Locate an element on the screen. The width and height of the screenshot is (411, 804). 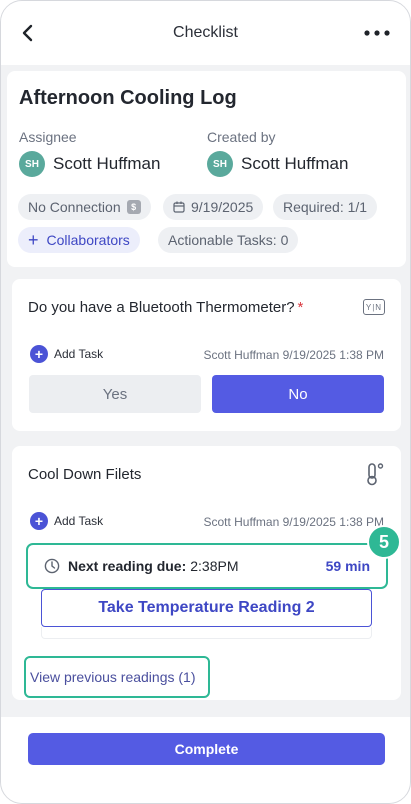
take-temperature-reading-button: Take Temperature Reading 2 is located at coordinates (206, 608).